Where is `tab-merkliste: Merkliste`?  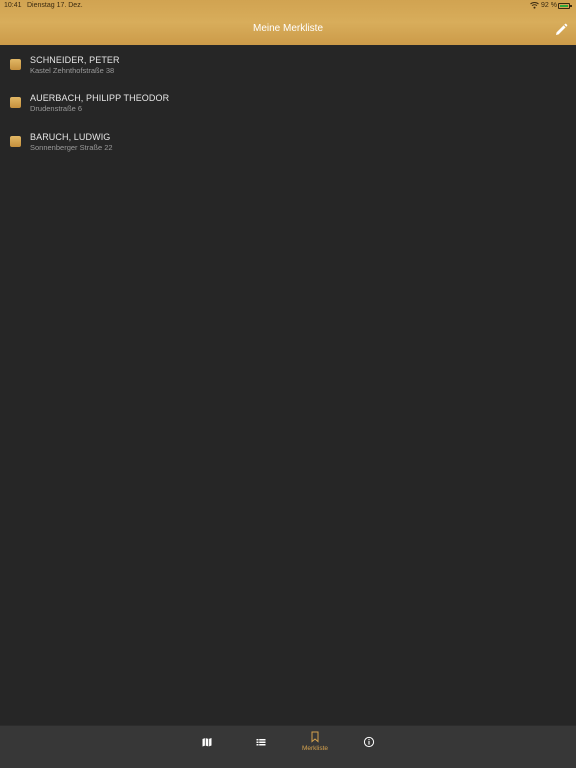
tab-merkliste: Merkliste is located at coordinates (315, 747).